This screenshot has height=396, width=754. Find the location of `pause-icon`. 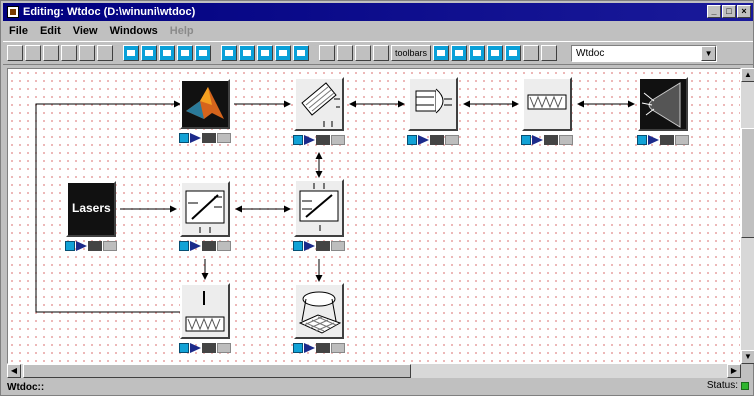

pause-icon is located at coordinates (203, 53).